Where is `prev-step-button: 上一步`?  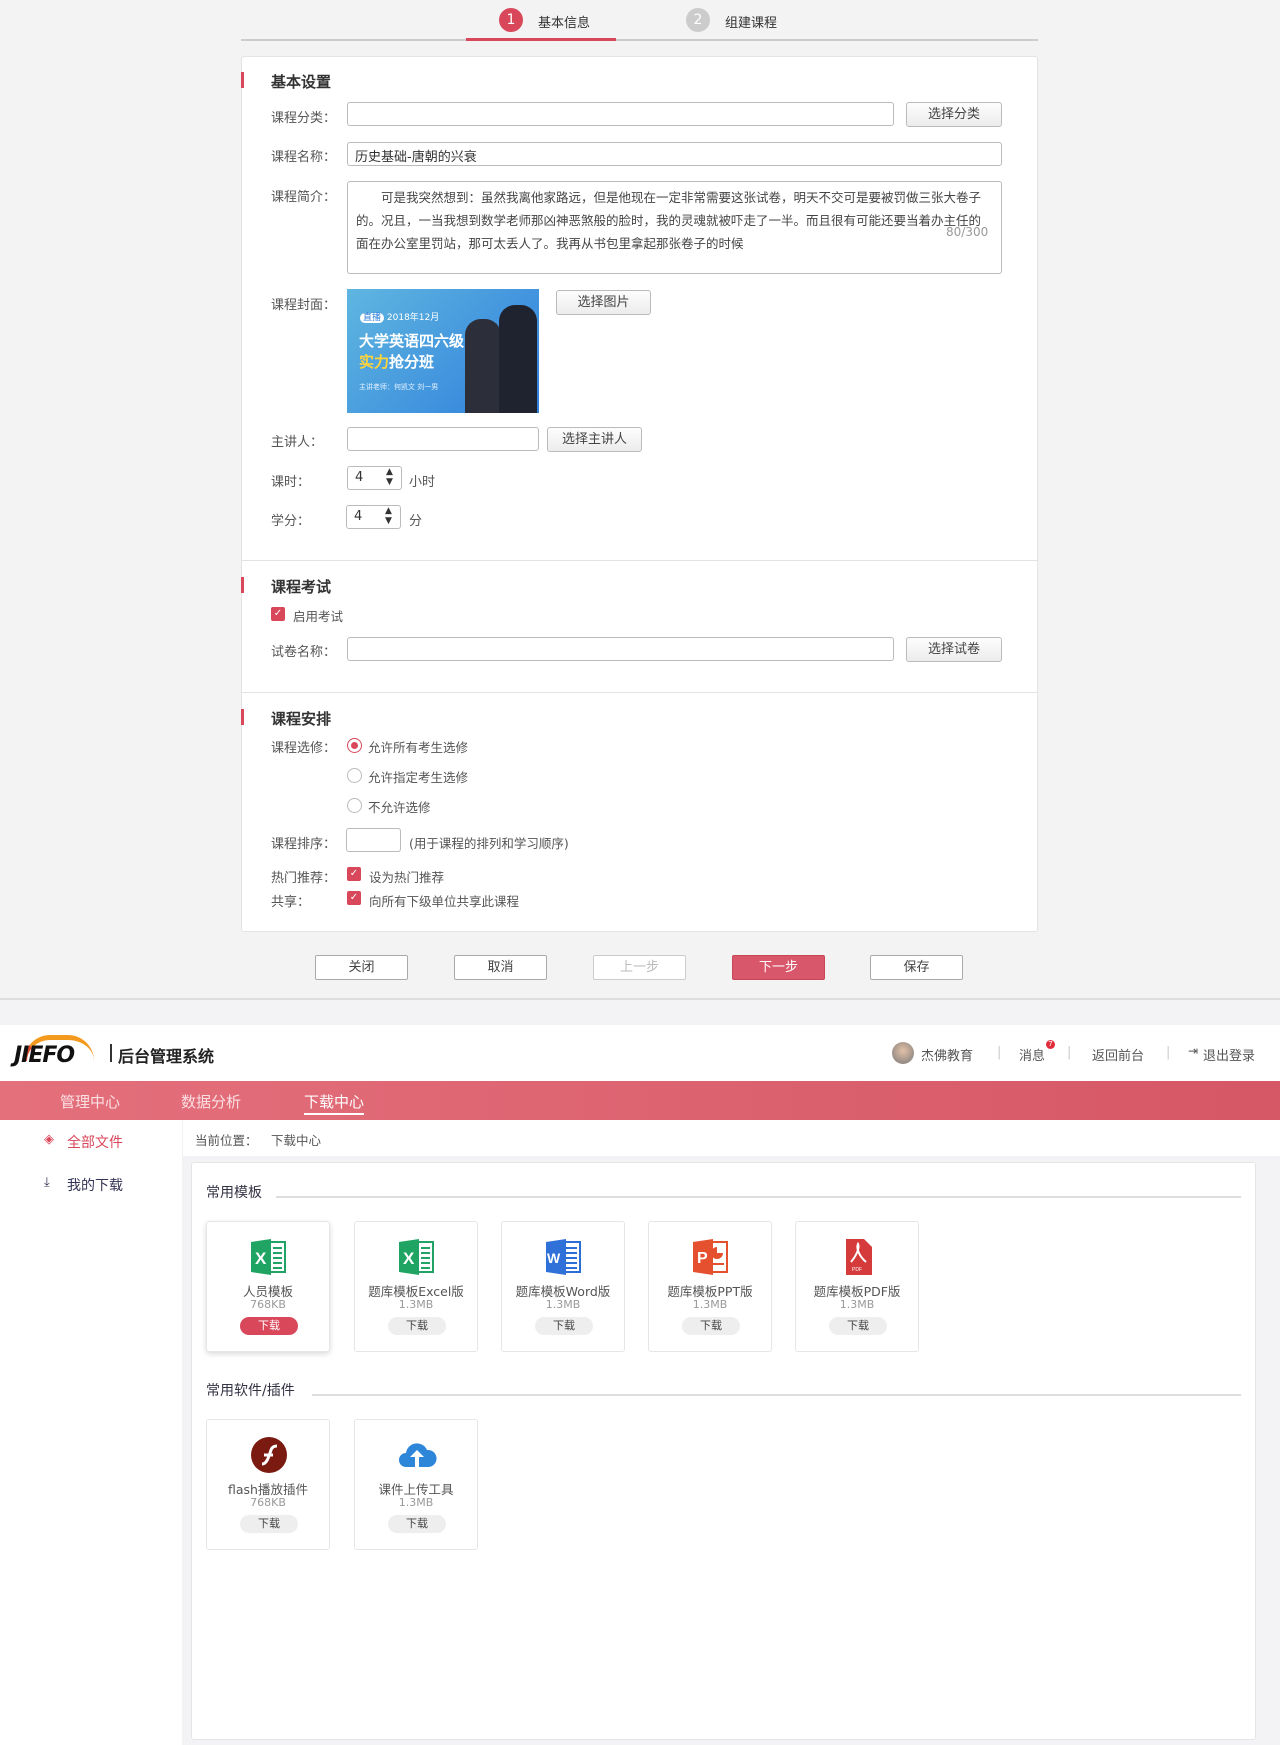 prev-step-button: 上一步 is located at coordinates (639, 967).